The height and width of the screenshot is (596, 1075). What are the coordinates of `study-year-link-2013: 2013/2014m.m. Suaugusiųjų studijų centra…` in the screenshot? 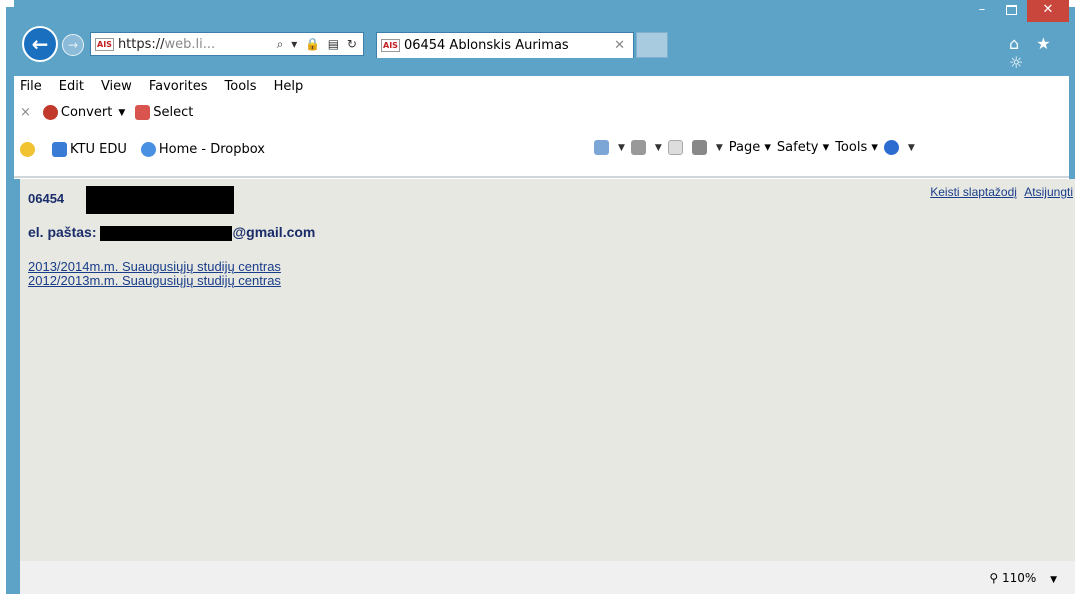 It's located at (154, 267).